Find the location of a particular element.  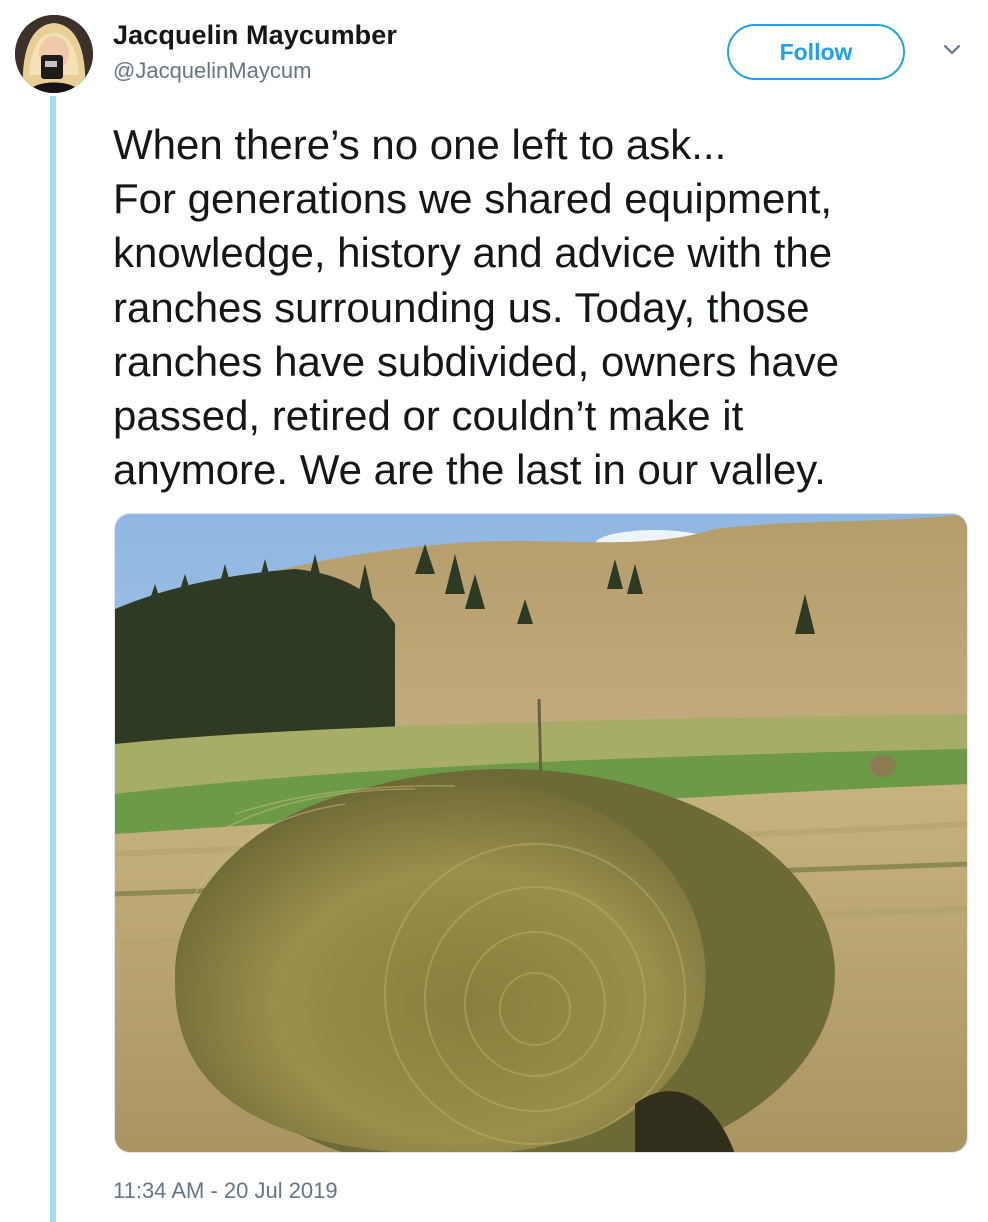

tweet-timestamp: 11:34 AM - 20 Jul 2019 is located at coordinates (225, 1191).